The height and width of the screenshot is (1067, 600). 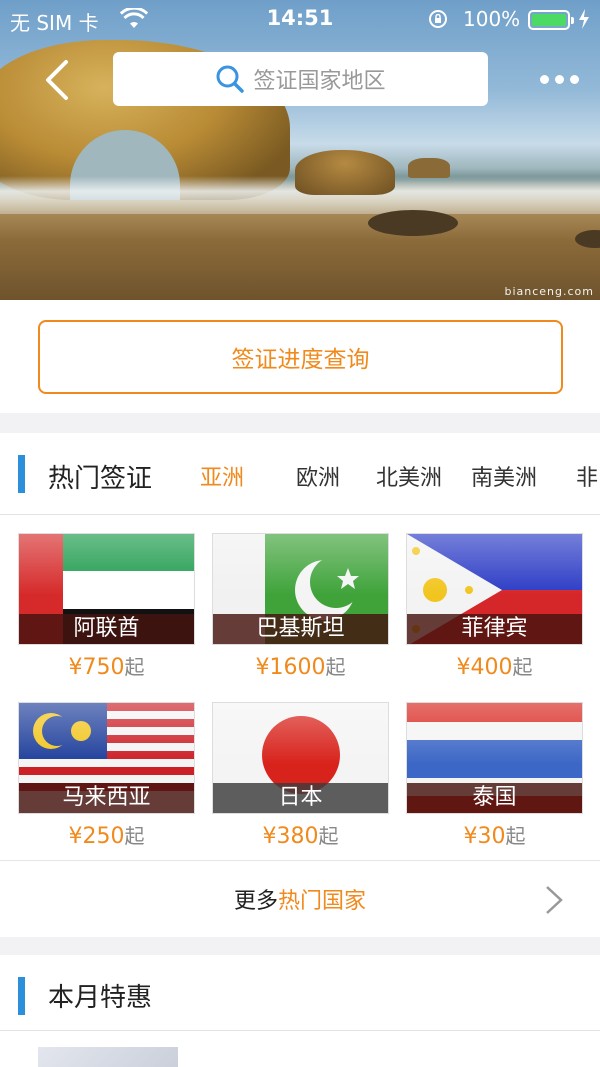 I want to click on special-thumbnail, so click(x=108, y=1057).